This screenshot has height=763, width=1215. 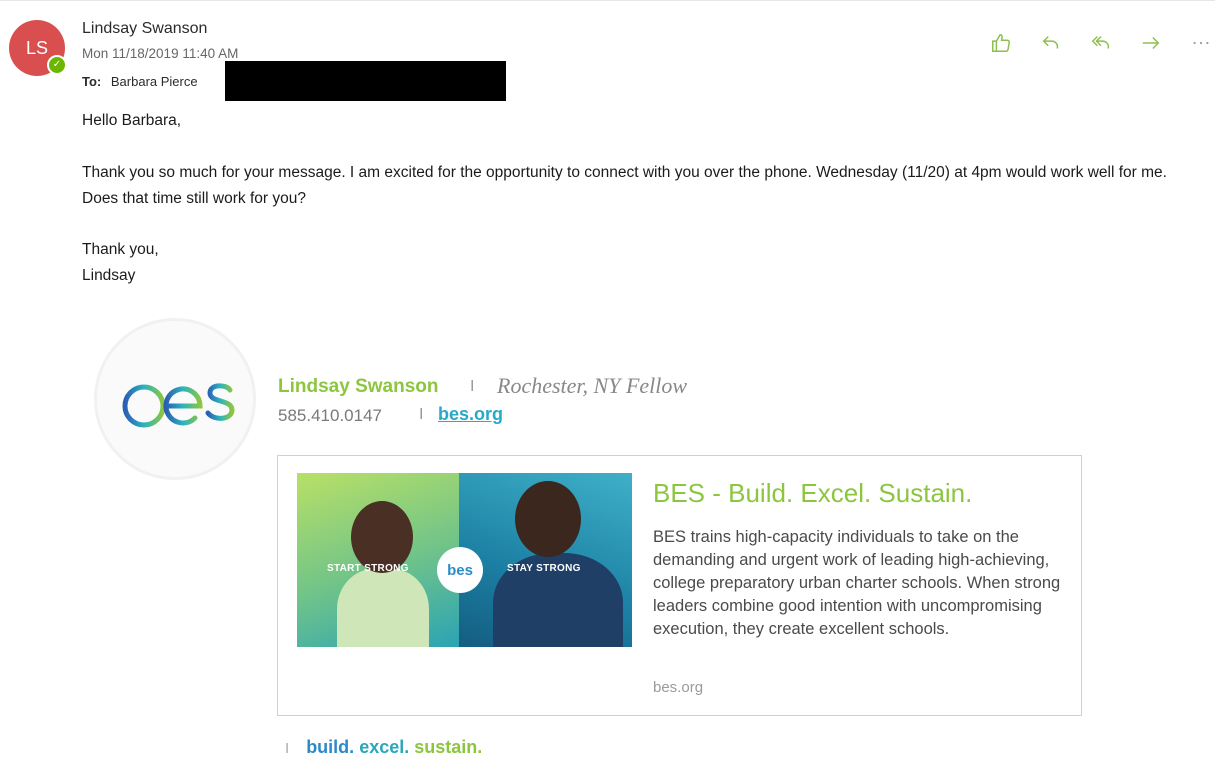 I want to click on top-divider, so click(x=607, y=0).